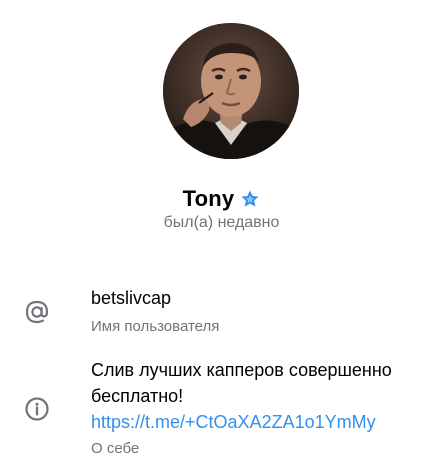 The width and height of the screenshot is (443, 464). I want to click on info-circle-icon, so click(37, 409).